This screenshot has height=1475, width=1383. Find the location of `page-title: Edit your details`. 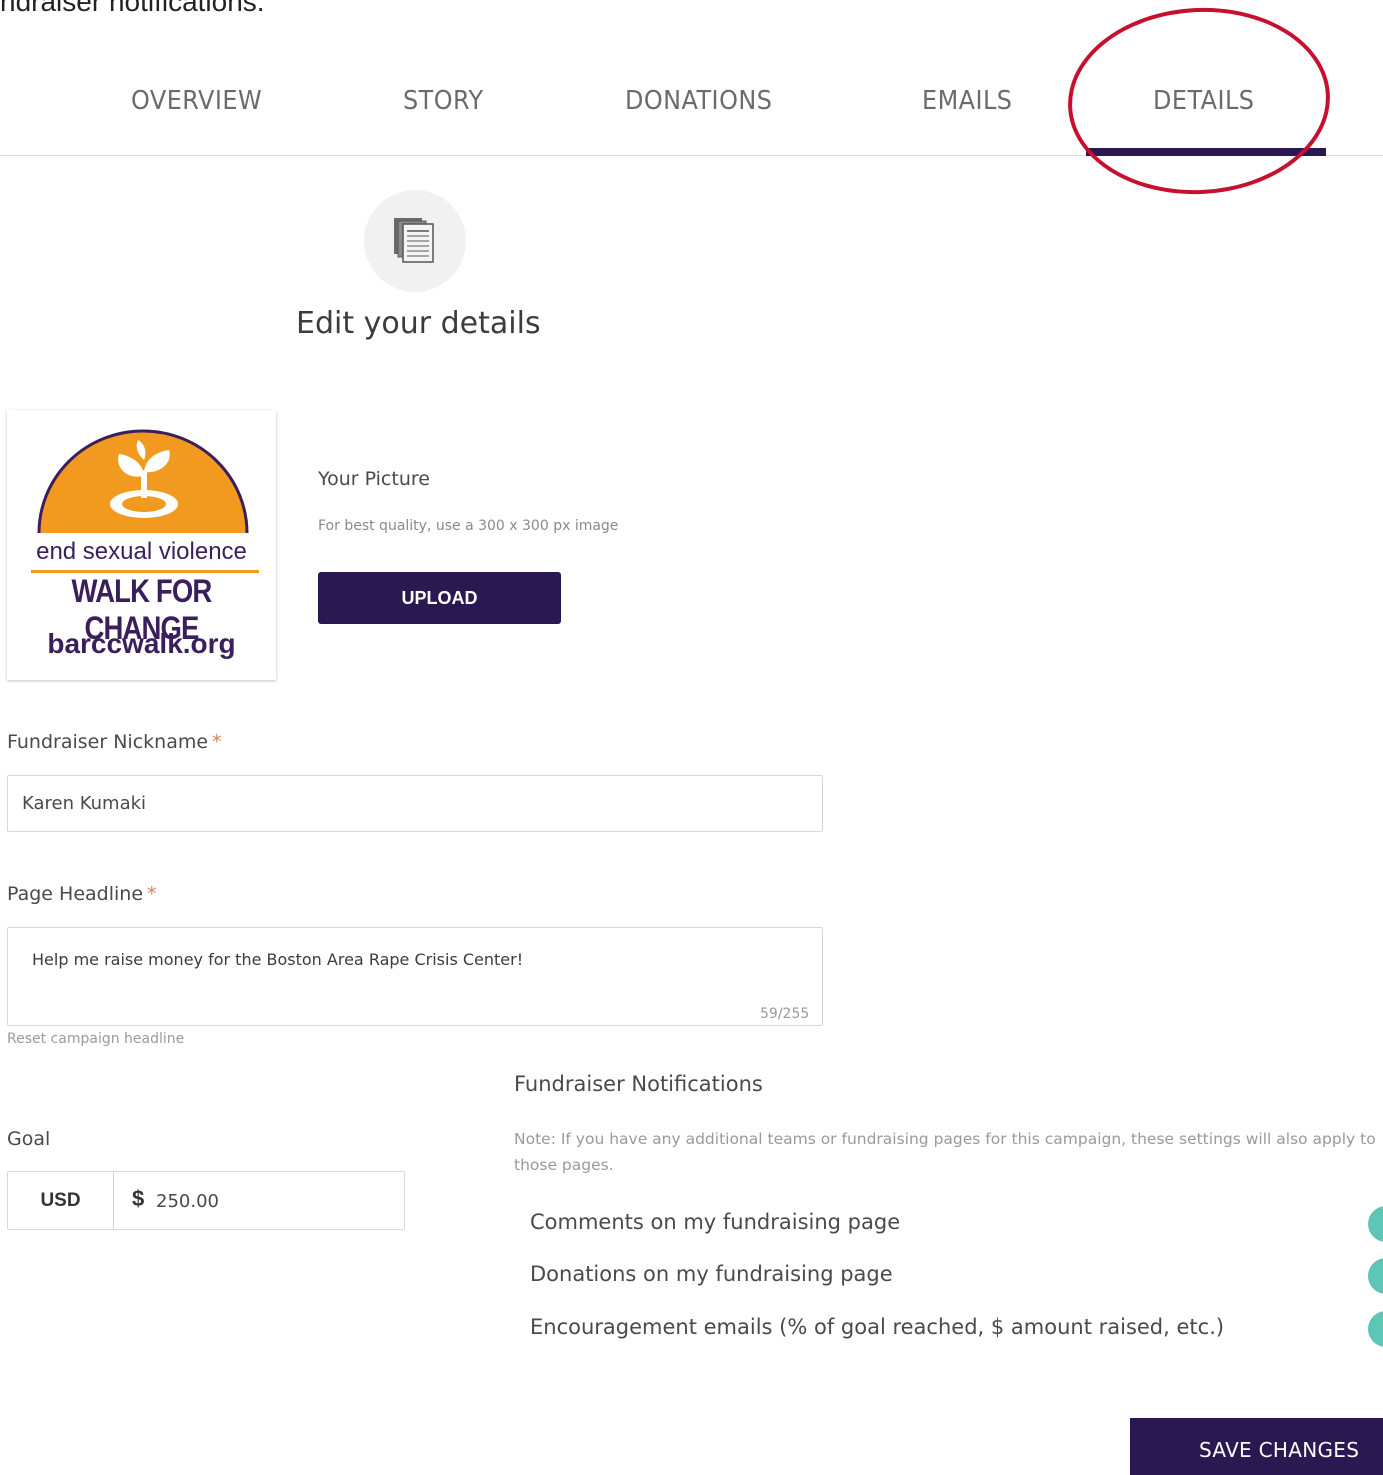

page-title: Edit your details is located at coordinates (418, 323).